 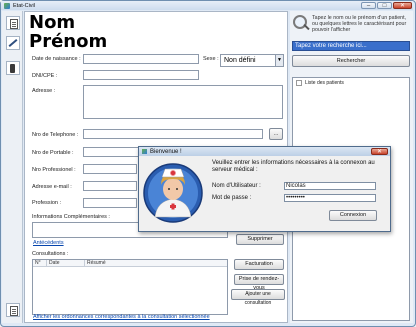 I want to click on dni-field, so click(x=141, y=75).